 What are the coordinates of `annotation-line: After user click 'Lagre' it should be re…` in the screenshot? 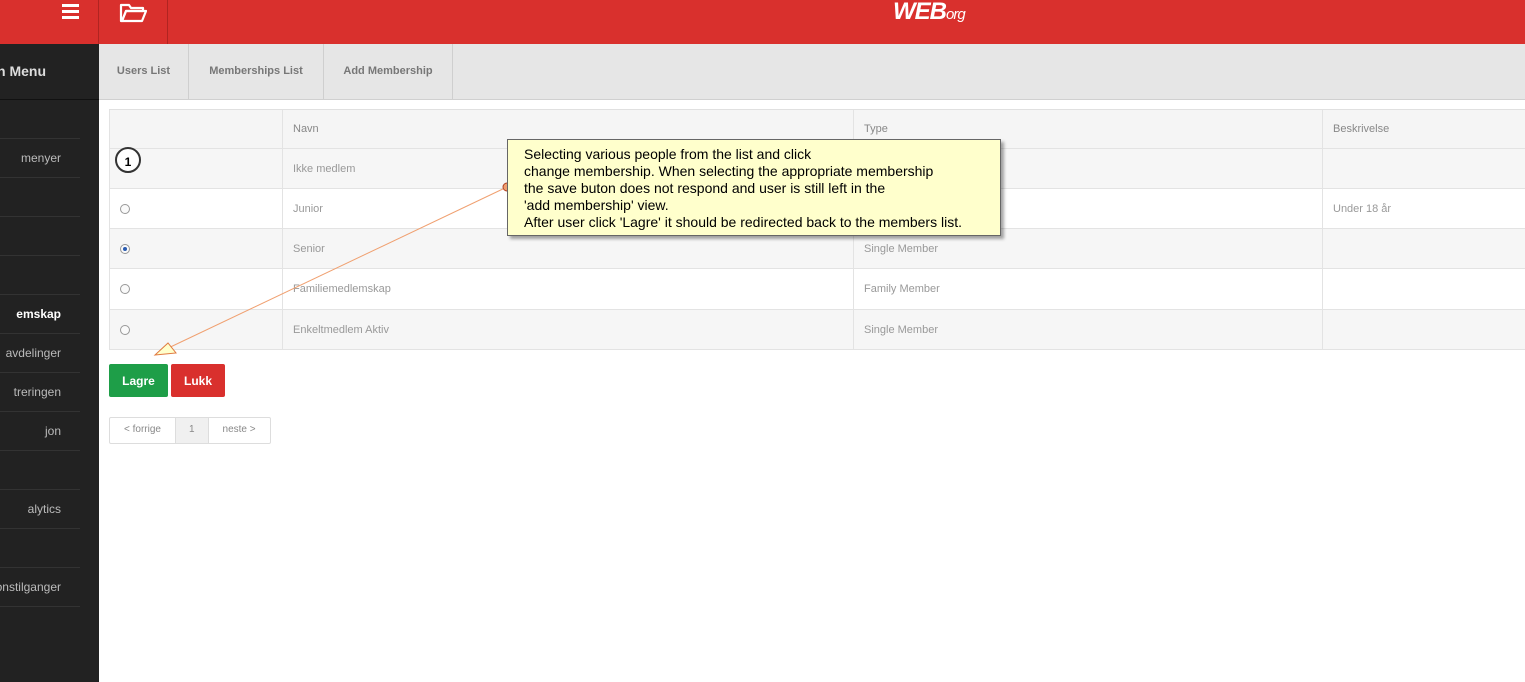 It's located at (743, 222).